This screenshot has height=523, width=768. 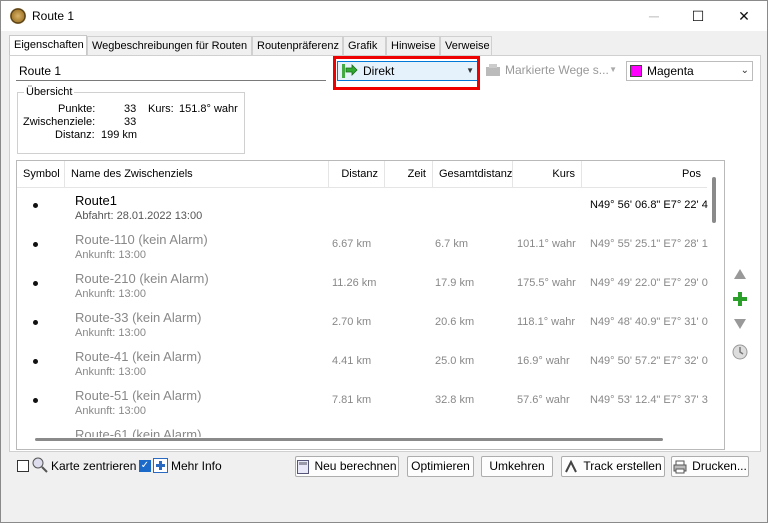 I want to click on waypoint-position: N49° 49' 22.0" E7° 29' 0, so click(x=649, y=283).